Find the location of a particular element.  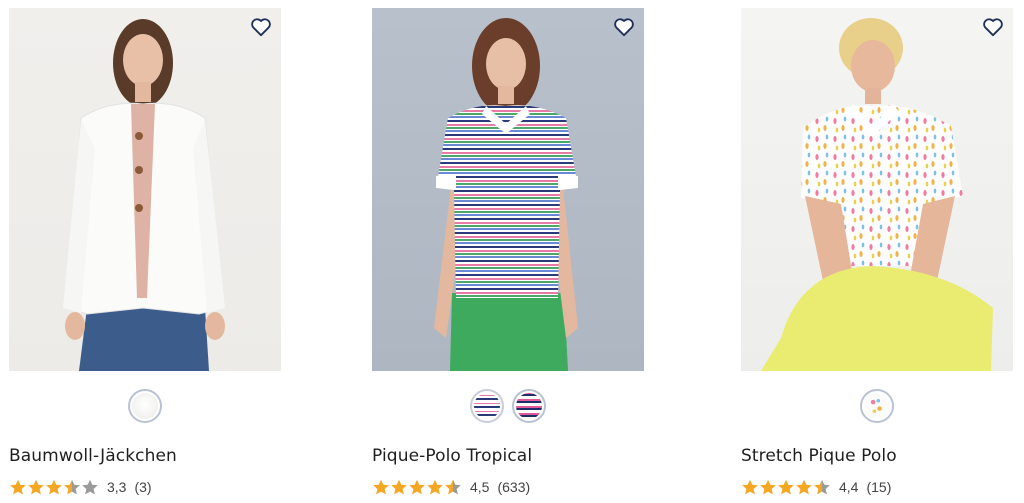

product-title: Pique-Polo Tropical is located at coordinates (452, 456).